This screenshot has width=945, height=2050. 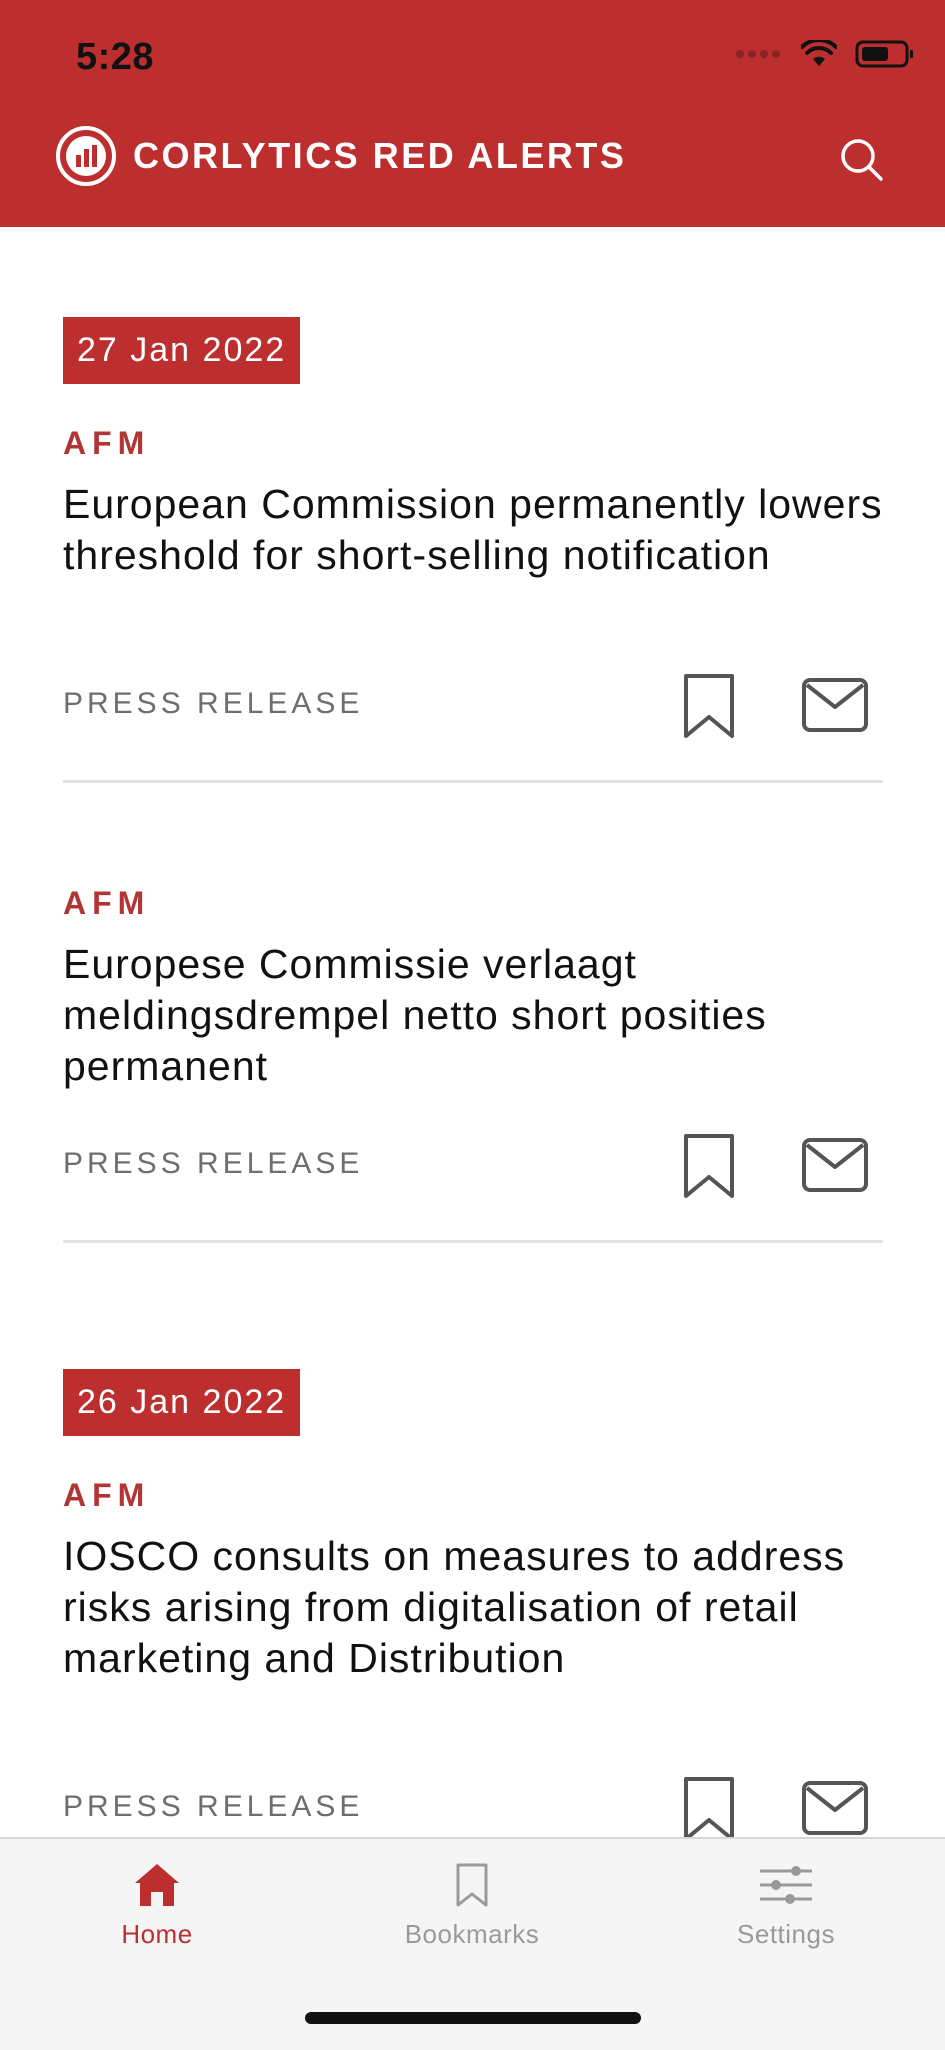 What do you see at coordinates (786, 1885) in the screenshot?
I see `sliders-icon` at bounding box center [786, 1885].